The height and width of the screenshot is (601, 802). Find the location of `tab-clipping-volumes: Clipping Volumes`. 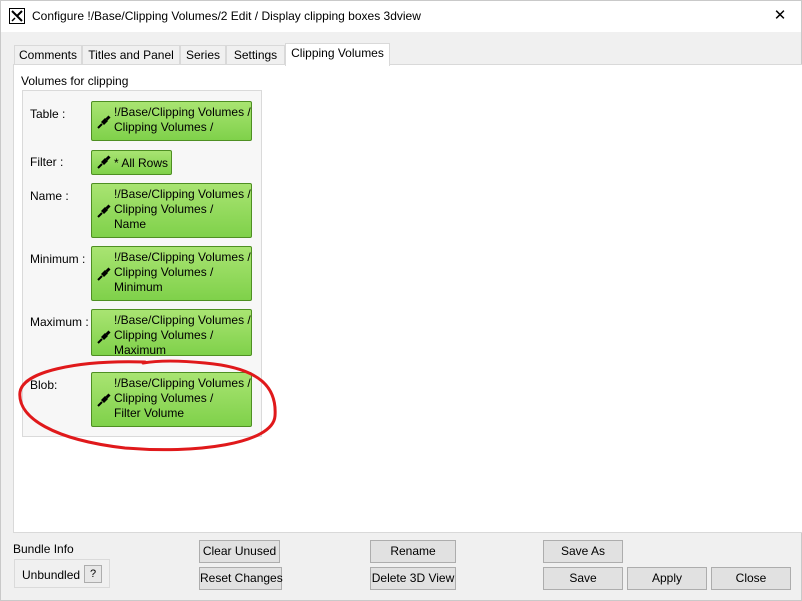

tab-clipping-volumes: Clipping Volumes is located at coordinates (337, 54).